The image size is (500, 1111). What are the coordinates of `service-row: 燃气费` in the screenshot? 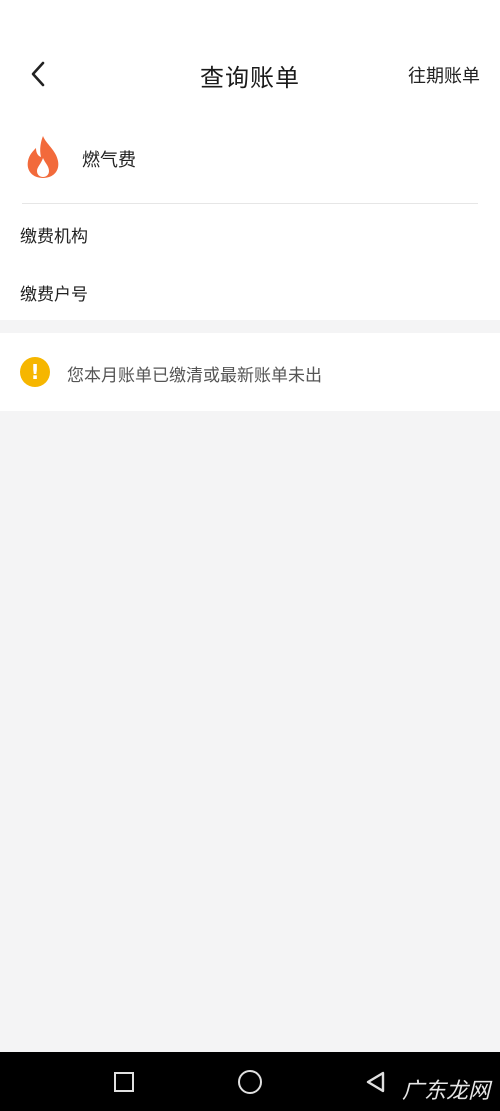 It's located at (250, 162).